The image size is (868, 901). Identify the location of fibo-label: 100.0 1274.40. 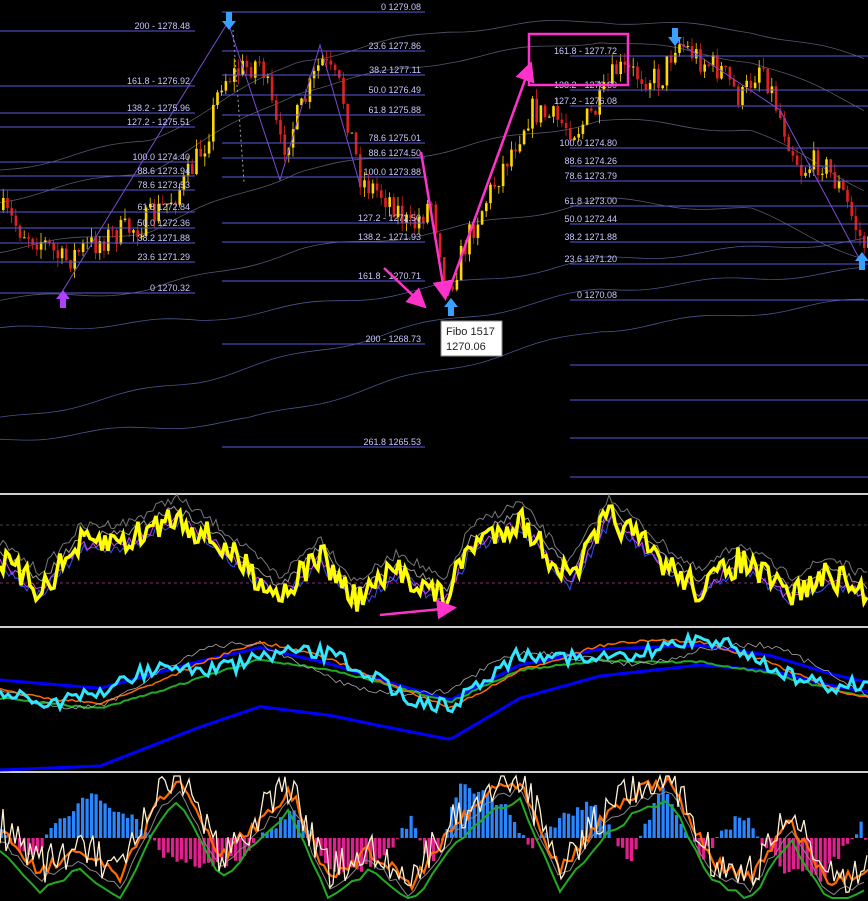
(161, 157).